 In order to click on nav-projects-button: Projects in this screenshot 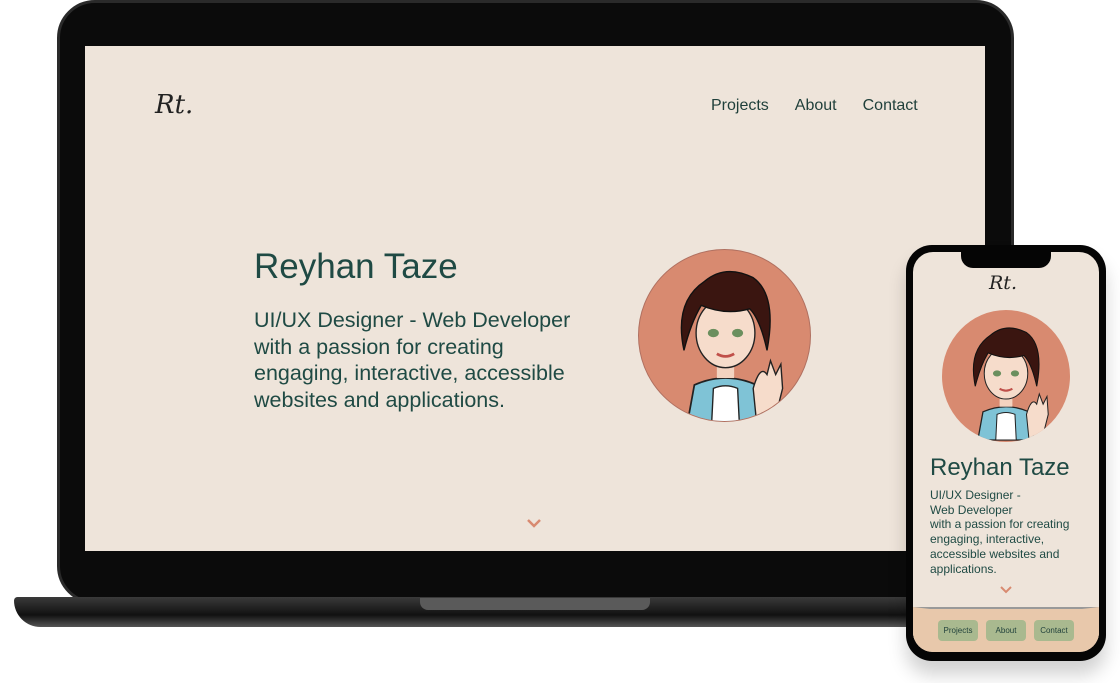, I will do `click(958, 630)`.